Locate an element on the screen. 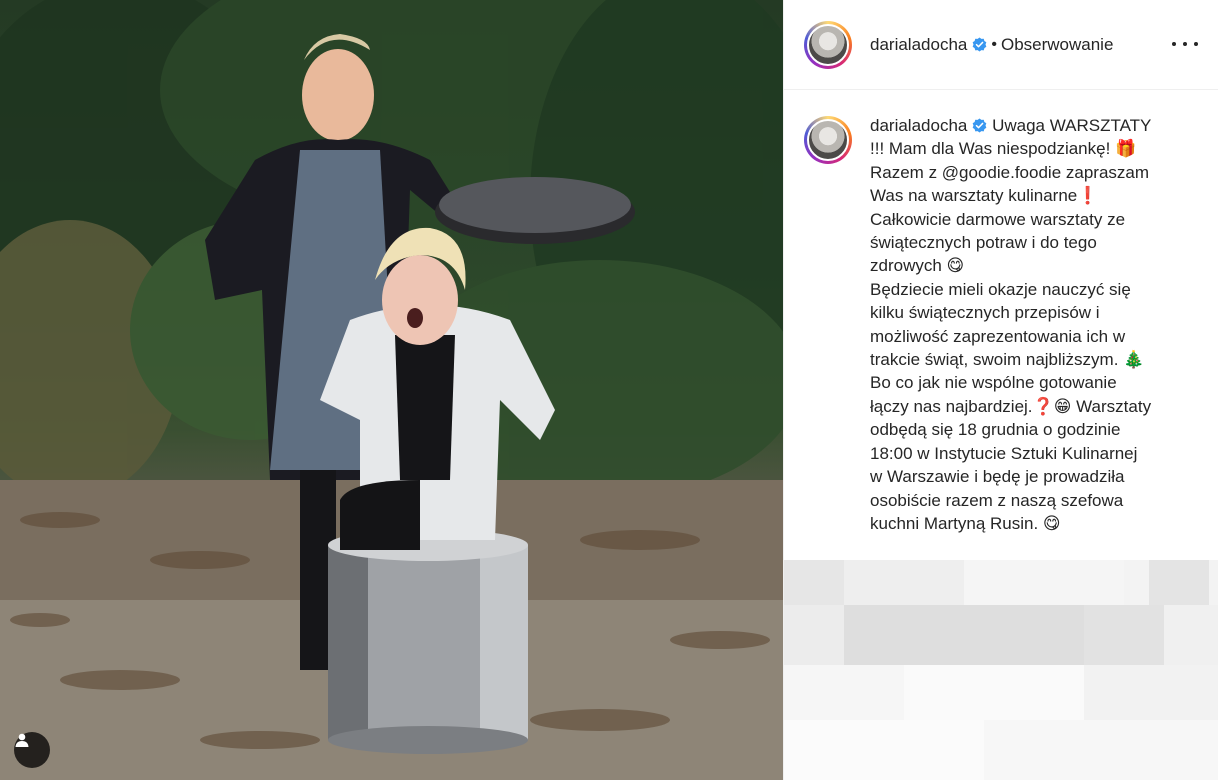  blurred-comments is located at coordinates (1001, 670).